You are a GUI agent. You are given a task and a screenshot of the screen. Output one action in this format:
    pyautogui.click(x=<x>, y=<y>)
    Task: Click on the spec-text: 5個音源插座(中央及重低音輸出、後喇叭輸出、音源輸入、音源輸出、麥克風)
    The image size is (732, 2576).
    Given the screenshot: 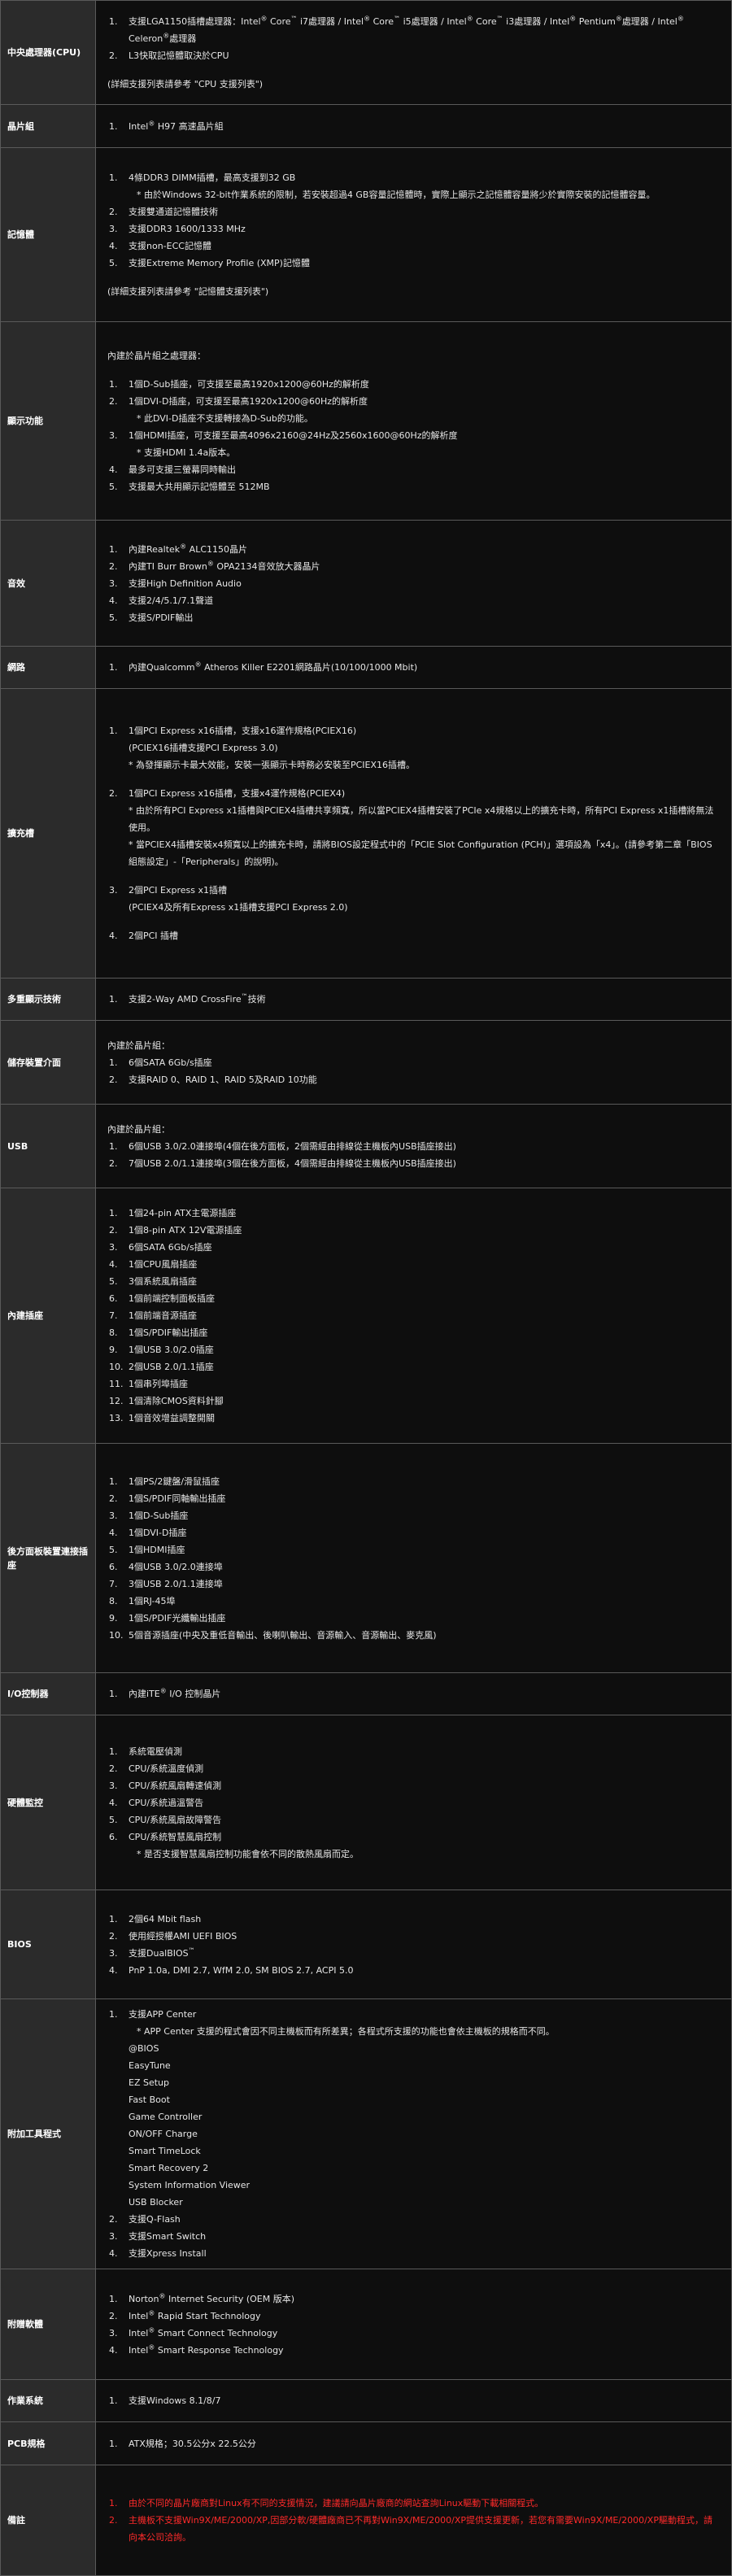 What is the action you would take?
    pyautogui.click(x=283, y=1635)
    